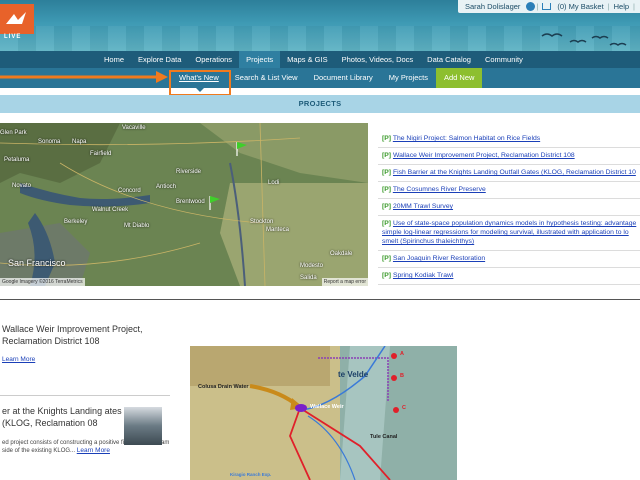  Describe the element at coordinates (85, 395) in the screenshot. I see `news-separator` at that location.